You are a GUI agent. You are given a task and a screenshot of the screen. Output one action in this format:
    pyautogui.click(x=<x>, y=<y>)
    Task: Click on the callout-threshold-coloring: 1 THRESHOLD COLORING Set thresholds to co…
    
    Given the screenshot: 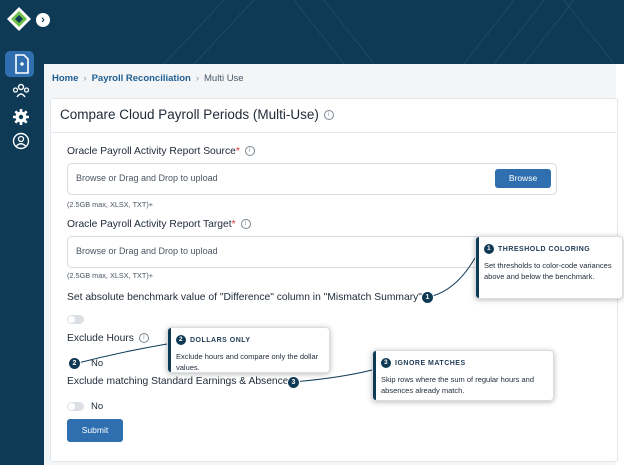 What is the action you would take?
    pyautogui.click(x=549, y=267)
    